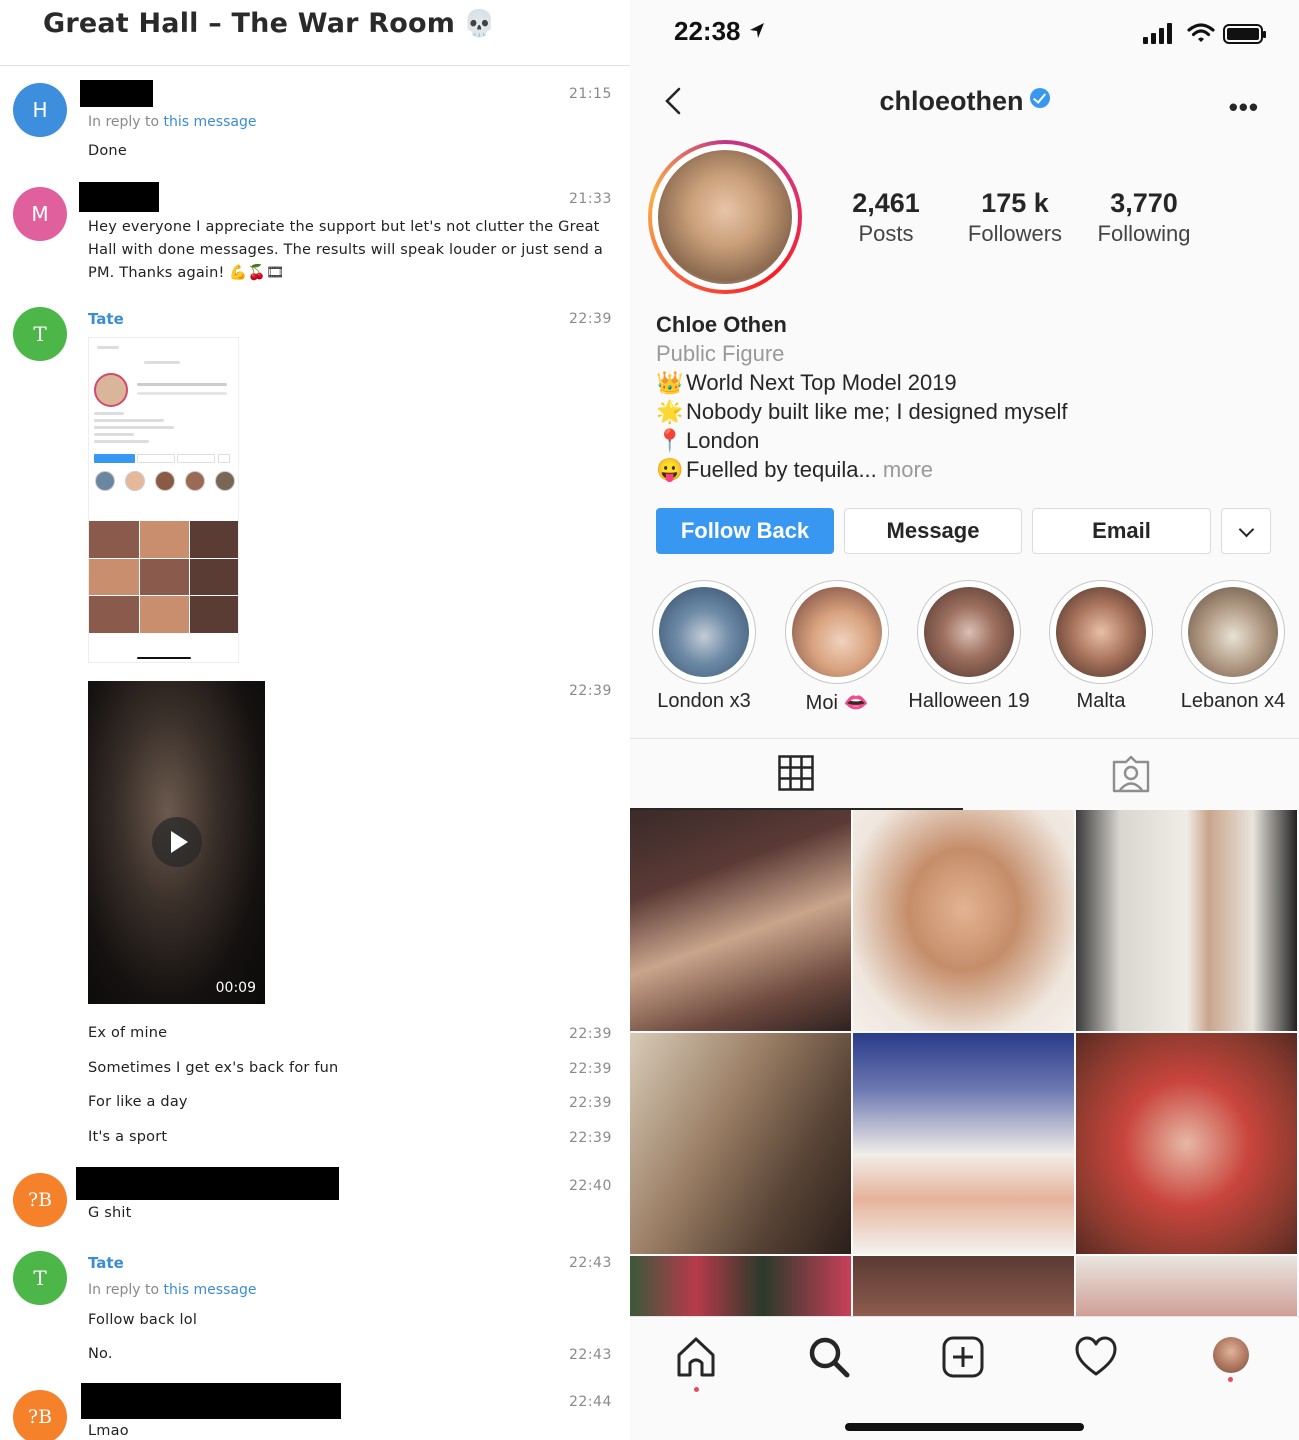  I want to click on message-text: No., so click(100, 1354).